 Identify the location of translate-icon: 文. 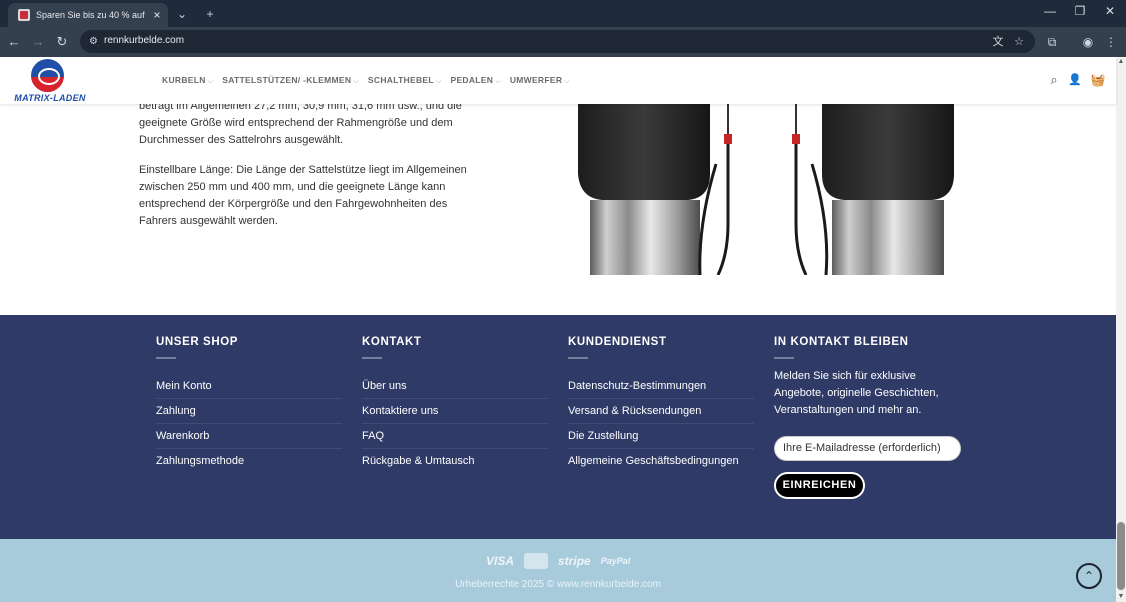
(998, 42).